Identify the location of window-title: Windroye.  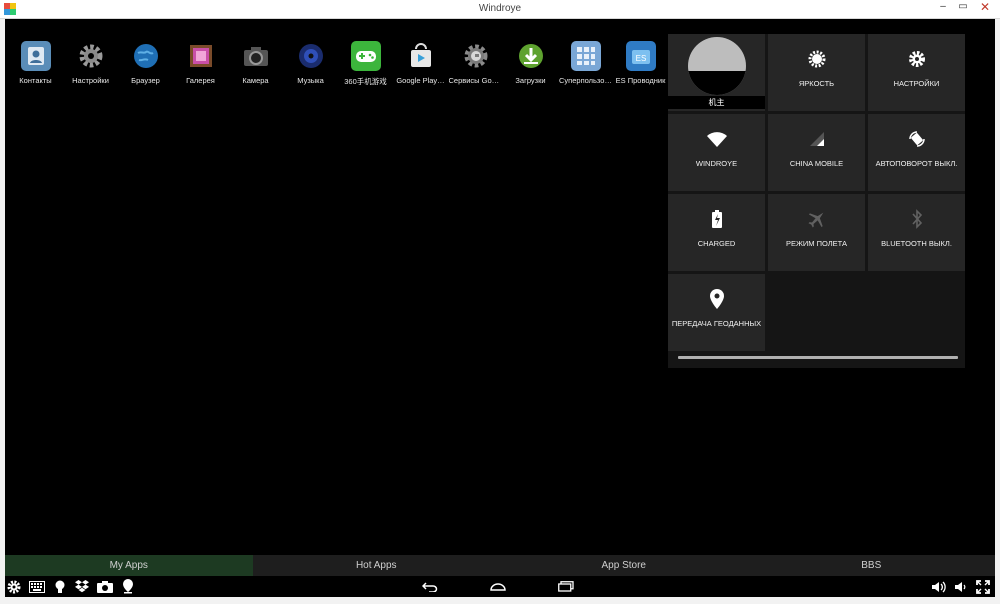
(500, 8).